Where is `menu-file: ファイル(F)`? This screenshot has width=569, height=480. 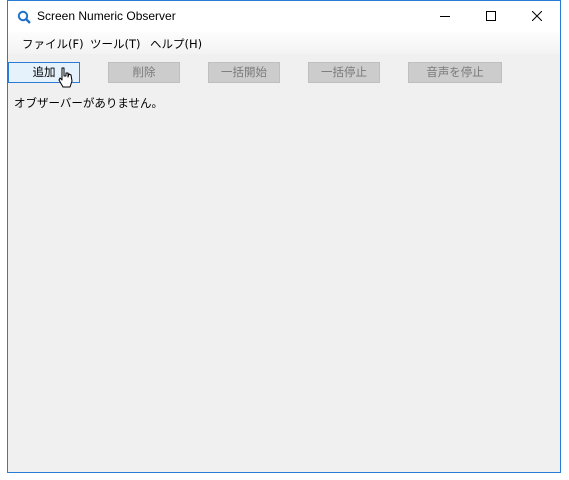 menu-file: ファイル(F) is located at coordinates (53, 44).